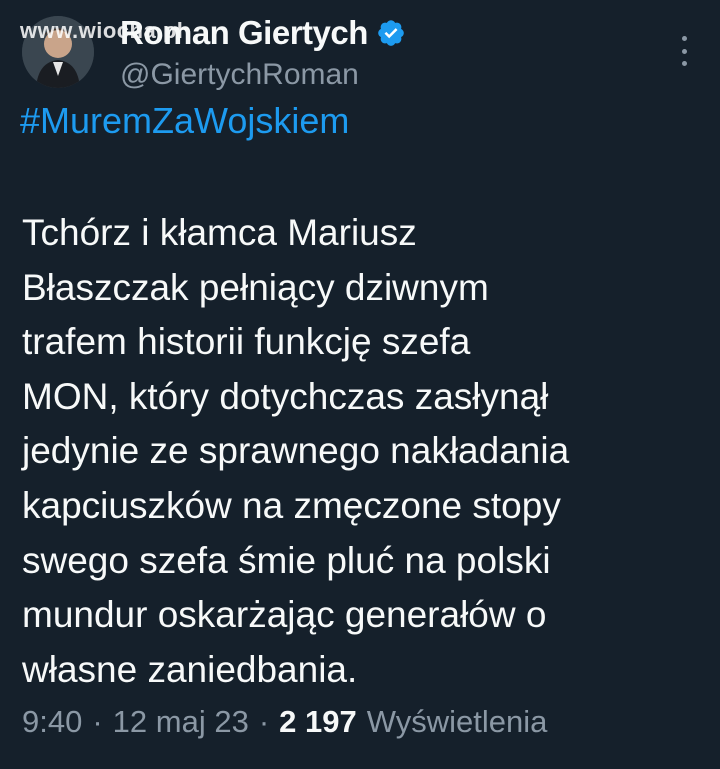 Image resolution: width=720 pixels, height=769 pixels. Describe the element at coordinates (181, 722) in the screenshot. I see `tweet-date: 12 maj 23` at that location.